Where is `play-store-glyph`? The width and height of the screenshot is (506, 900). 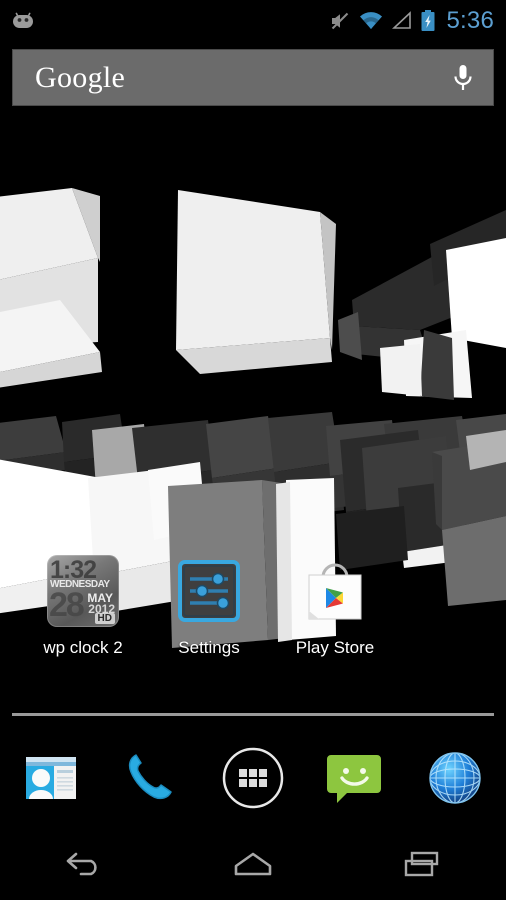 play-store-glyph is located at coordinates (335, 591).